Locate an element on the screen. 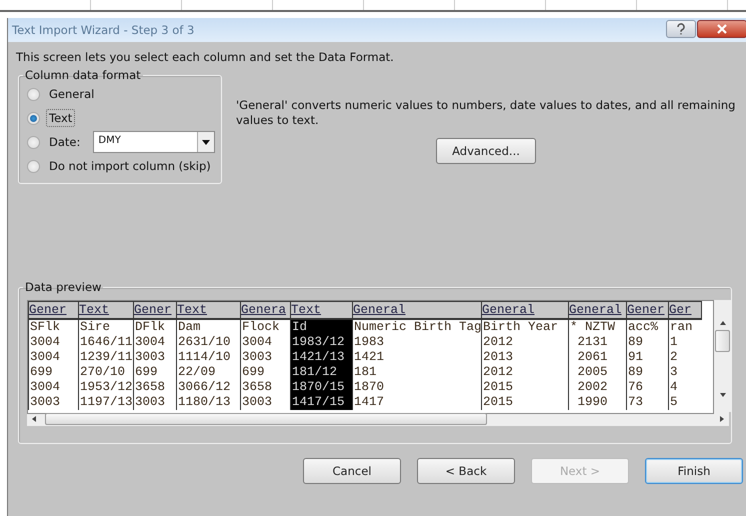 The width and height of the screenshot is (746, 516). table-cell: Id is located at coordinates (321, 327).